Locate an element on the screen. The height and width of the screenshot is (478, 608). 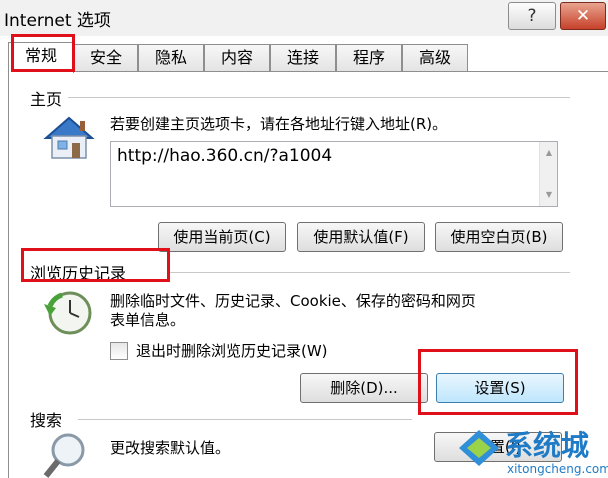
close-button: ✕ is located at coordinates (583, 16).